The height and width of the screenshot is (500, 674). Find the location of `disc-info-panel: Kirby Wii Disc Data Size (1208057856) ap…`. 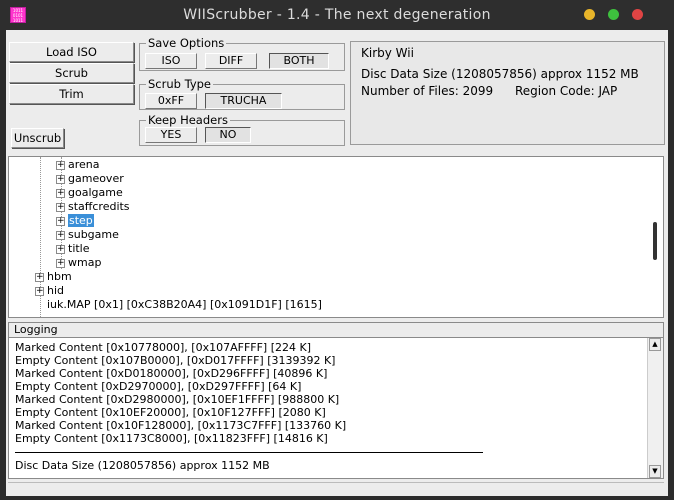

disc-info-panel: Kirby Wii Disc Data Size (1208057856) ap… is located at coordinates (507, 93).